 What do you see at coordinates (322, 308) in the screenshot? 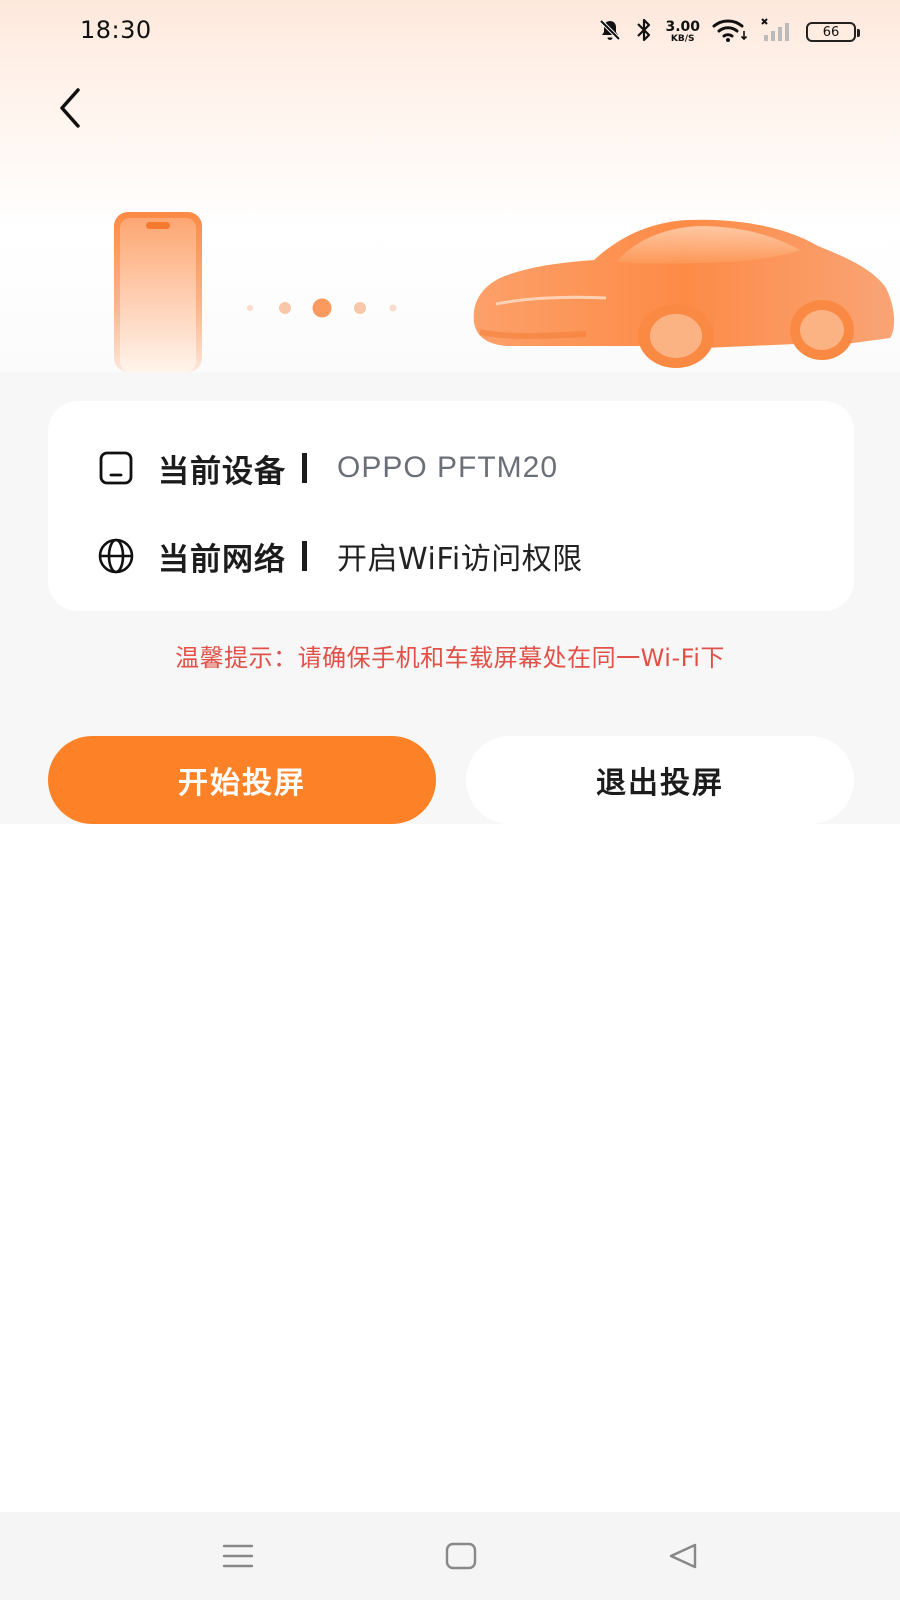
I see `connection-dots` at bounding box center [322, 308].